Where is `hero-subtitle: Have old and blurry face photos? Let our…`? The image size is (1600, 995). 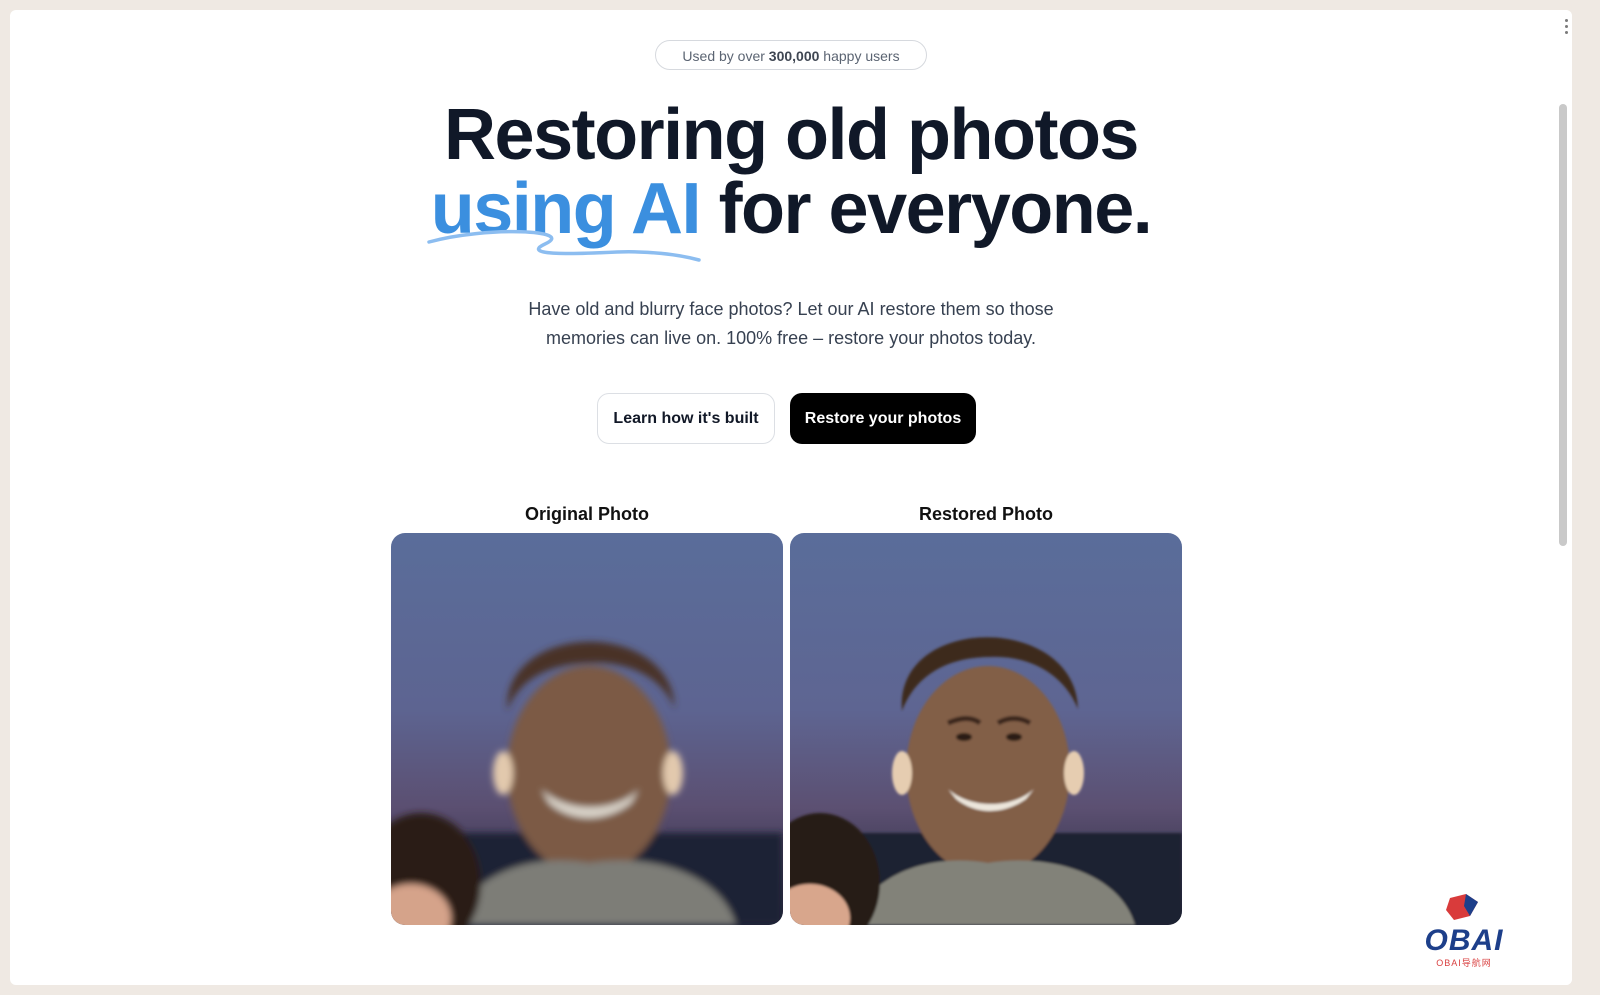
hero-subtitle: Have old and blurry face photos? Let our… is located at coordinates (791, 323).